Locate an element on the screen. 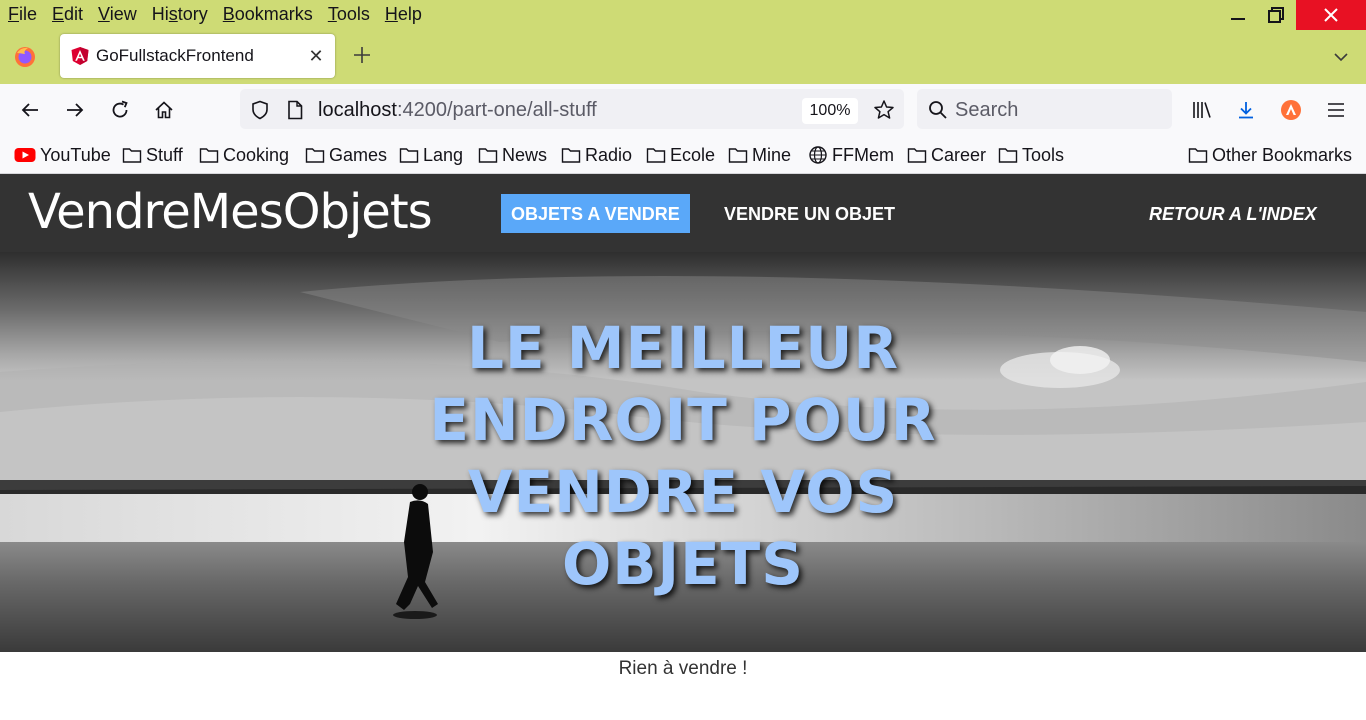  menu-file: File is located at coordinates (22, 14).